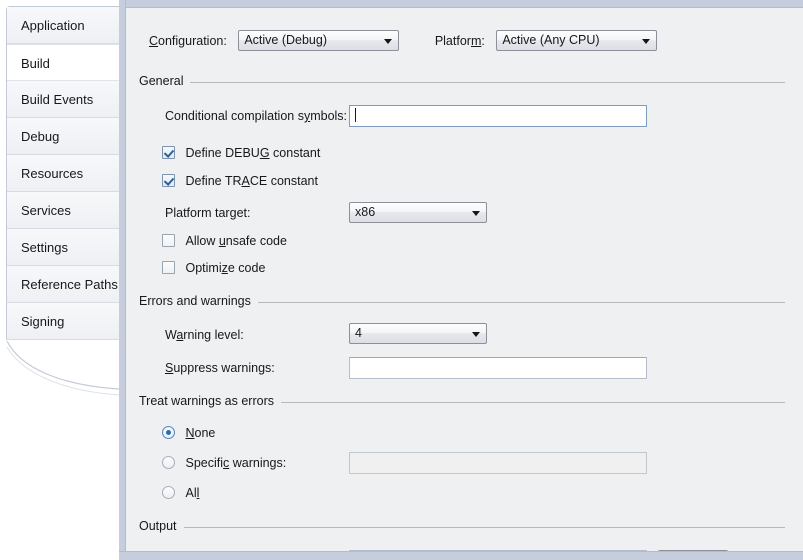 Image resolution: width=803 pixels, height=560 pixels. What do you see at coordinates (62, 371) in the screenshot?
I see `tab-strip-bottom-curve` at bounding box center [62, 371].